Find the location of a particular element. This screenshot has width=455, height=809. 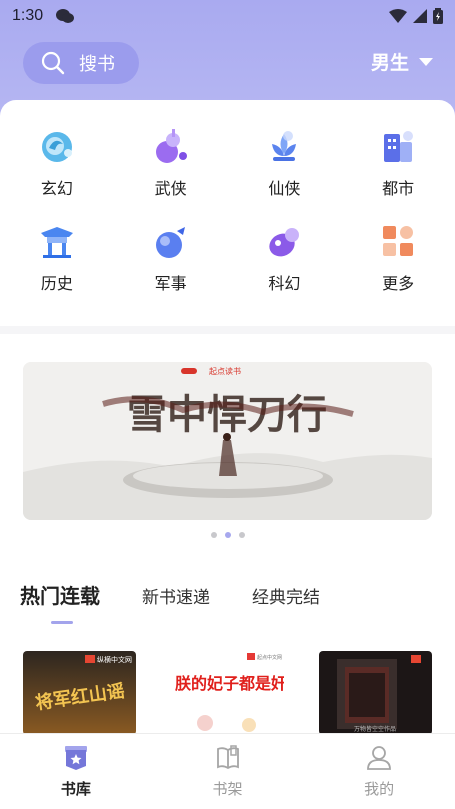

tab-hot-serial: 热门连载 is located at coordinates (60, 594).